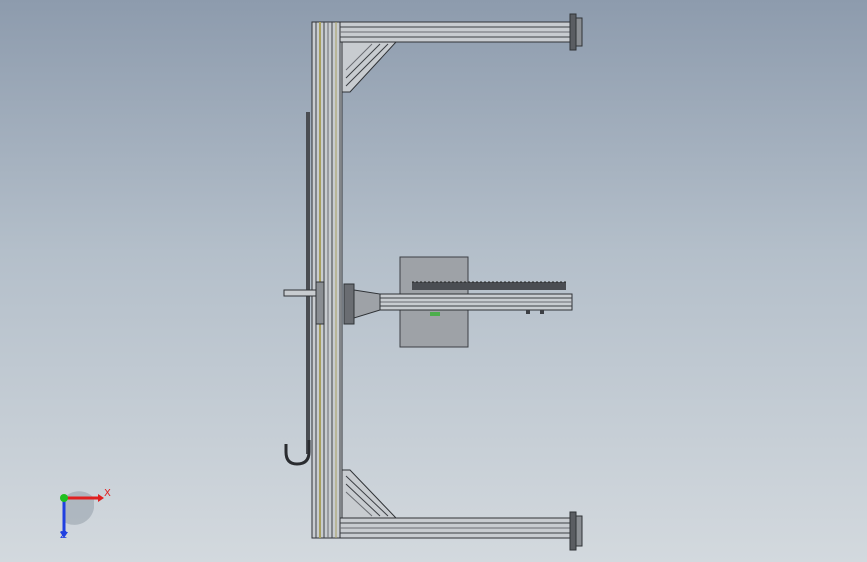 The height and width of the screenshot is (562, 867). Describe the element at coordinates (107, 493) in the screenshot. I see `x-axis-label: X` at that location.